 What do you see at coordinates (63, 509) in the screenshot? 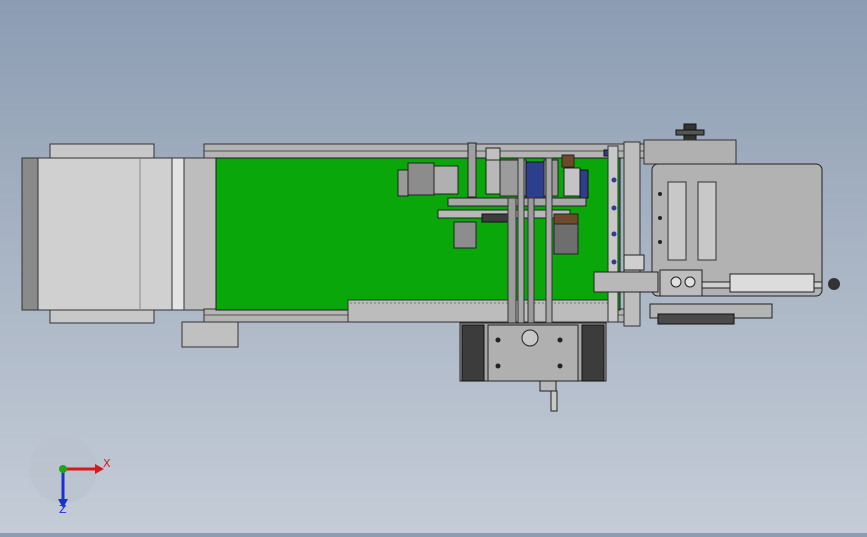
I see `triad-z-label: Z` at bounding box center [63, 509].